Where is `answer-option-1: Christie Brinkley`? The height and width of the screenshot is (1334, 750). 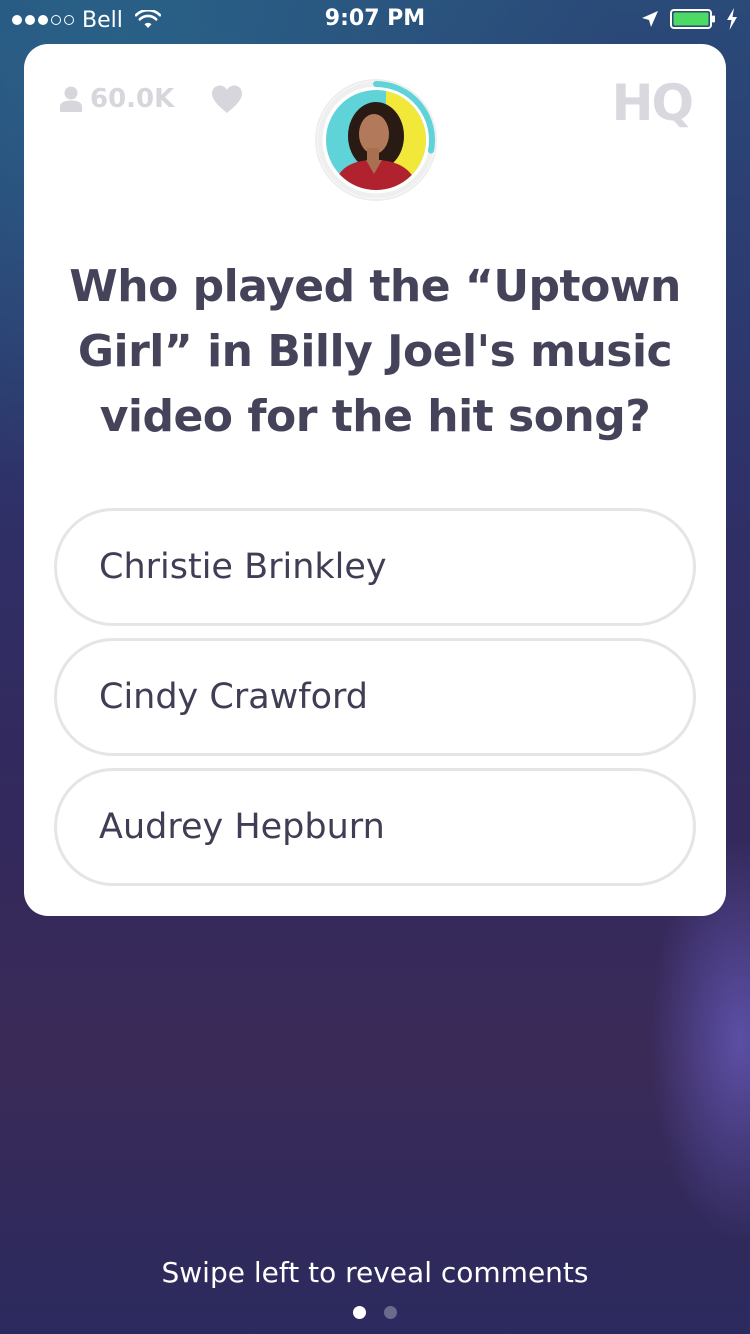
answer-option-1: Christie Brinkley is located at coordinates (375, 567).